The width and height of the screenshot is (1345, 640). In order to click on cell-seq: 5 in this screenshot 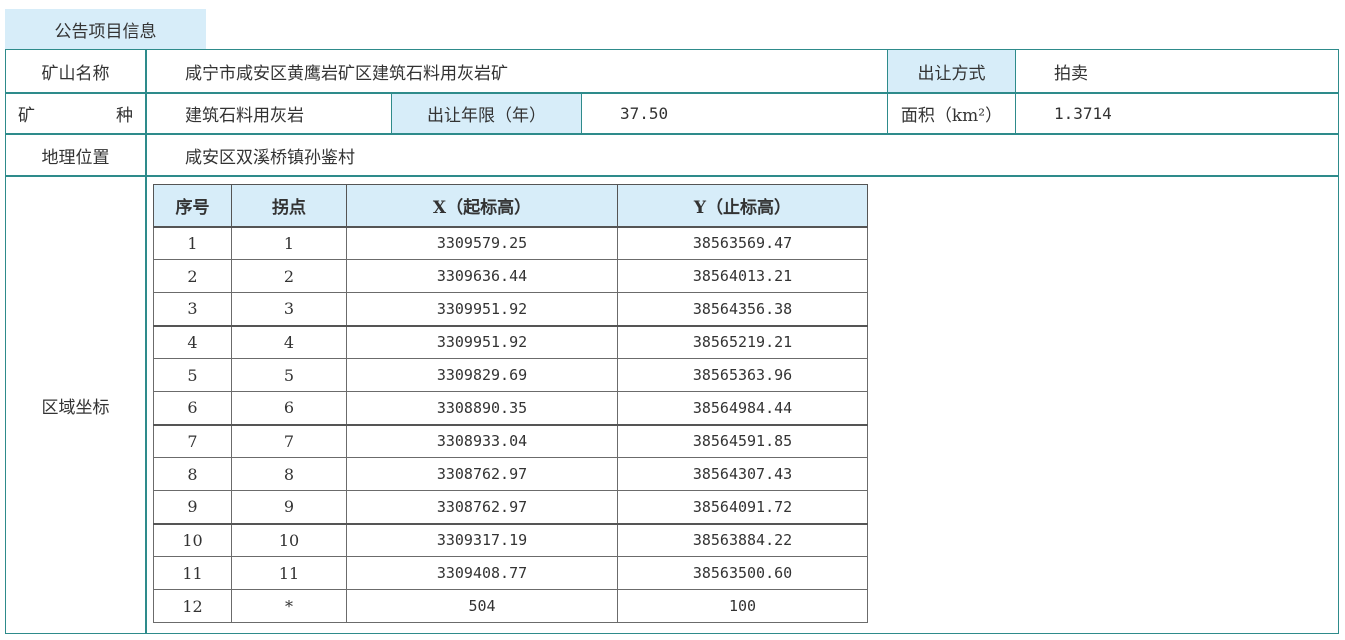, I will do `click(192, 375)`.